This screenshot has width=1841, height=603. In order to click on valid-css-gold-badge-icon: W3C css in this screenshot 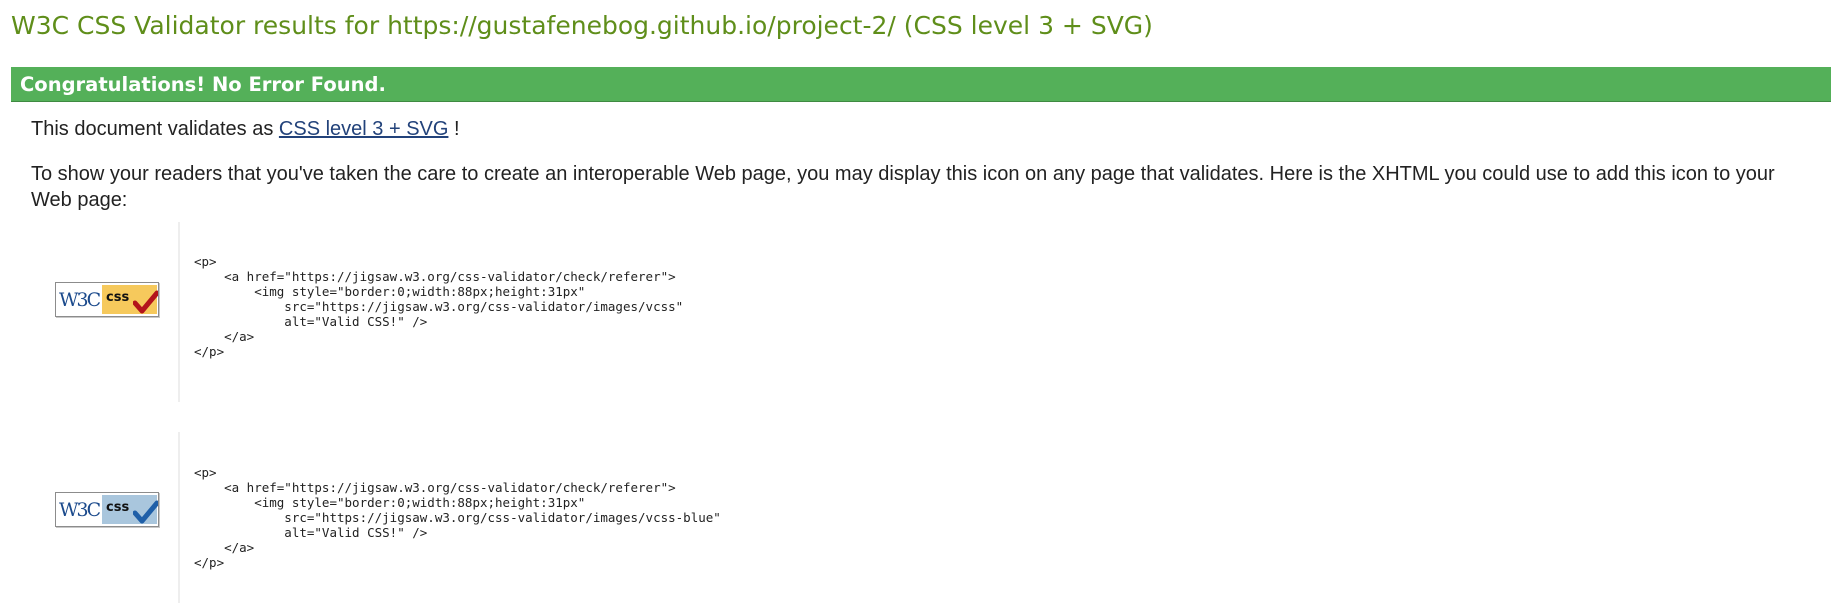, I will do `click(107, 299)`.